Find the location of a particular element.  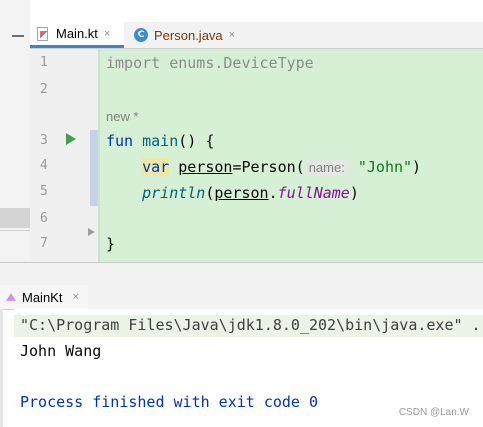

line-number: 4 is located at coordinates (44, 165).